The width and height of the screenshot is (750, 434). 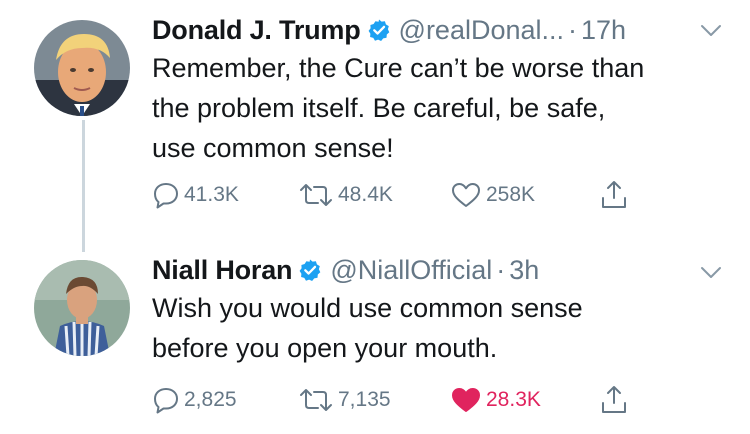 What do you see at coordinates (398, 68) in the screenshot?
I see `tweet-text-line: Remember, the Cure can’t be worse than` at bounding box center [398, 68].